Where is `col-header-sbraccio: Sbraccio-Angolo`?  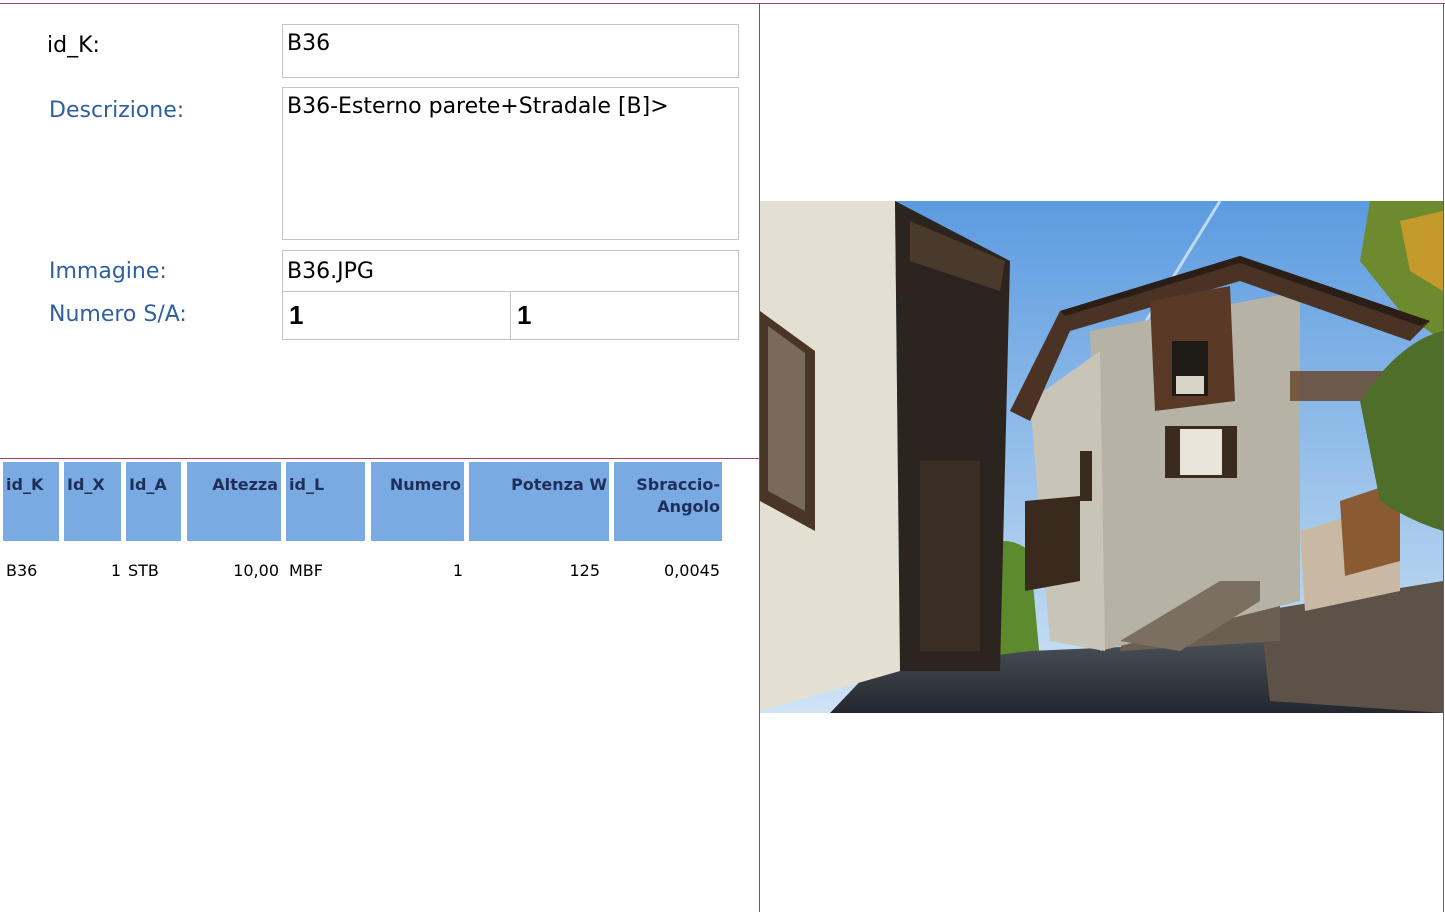 col-header-sbraccio: Sbraccio-Angolo is located at coordinates (668, 501).